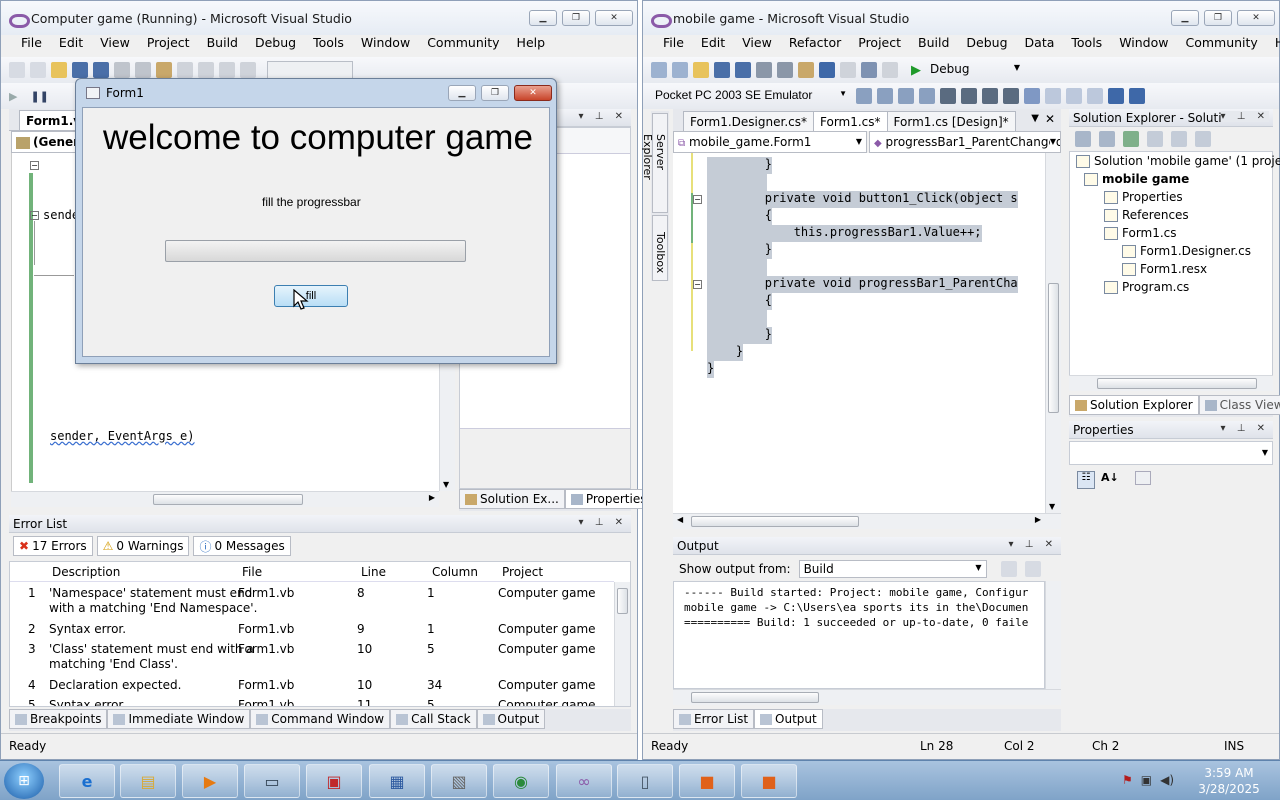 Image resolution: width=1280 pixels, height=800 pixels. What do you see at coordinates (948, 96) in the screenshot?
I see `indent-icon` at bounding box center [948, 96].